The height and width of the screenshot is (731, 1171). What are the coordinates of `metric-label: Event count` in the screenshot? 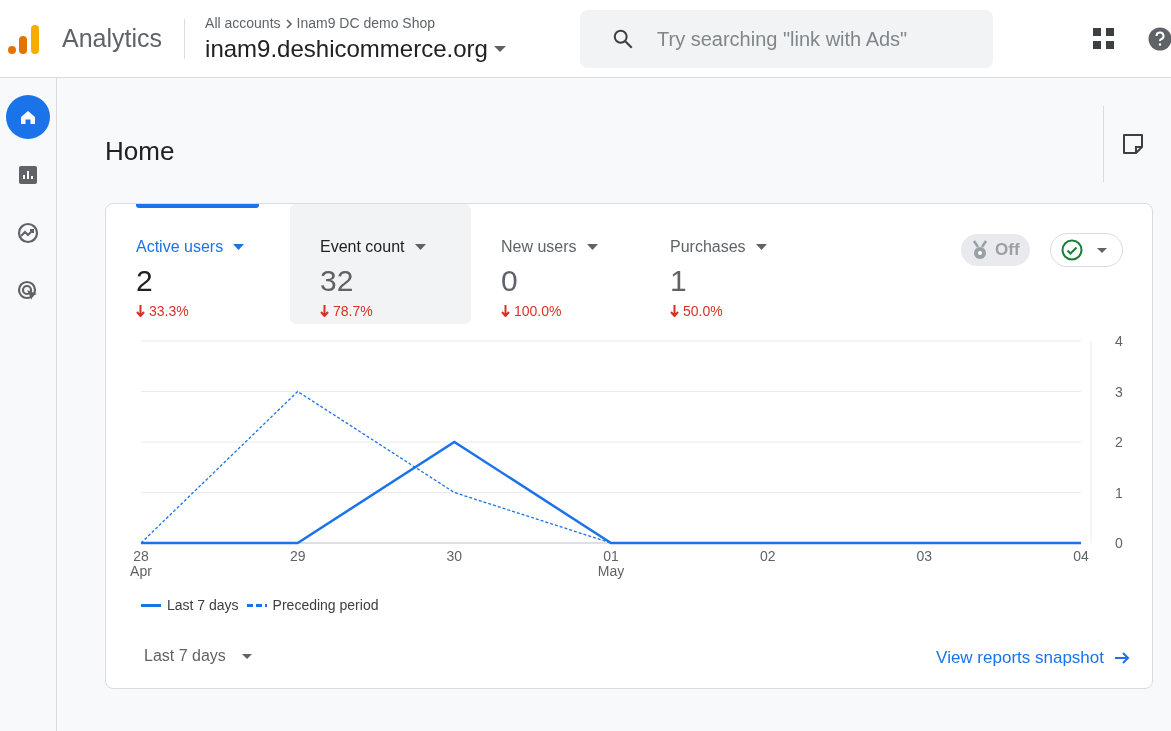 It's located at (362, 246).